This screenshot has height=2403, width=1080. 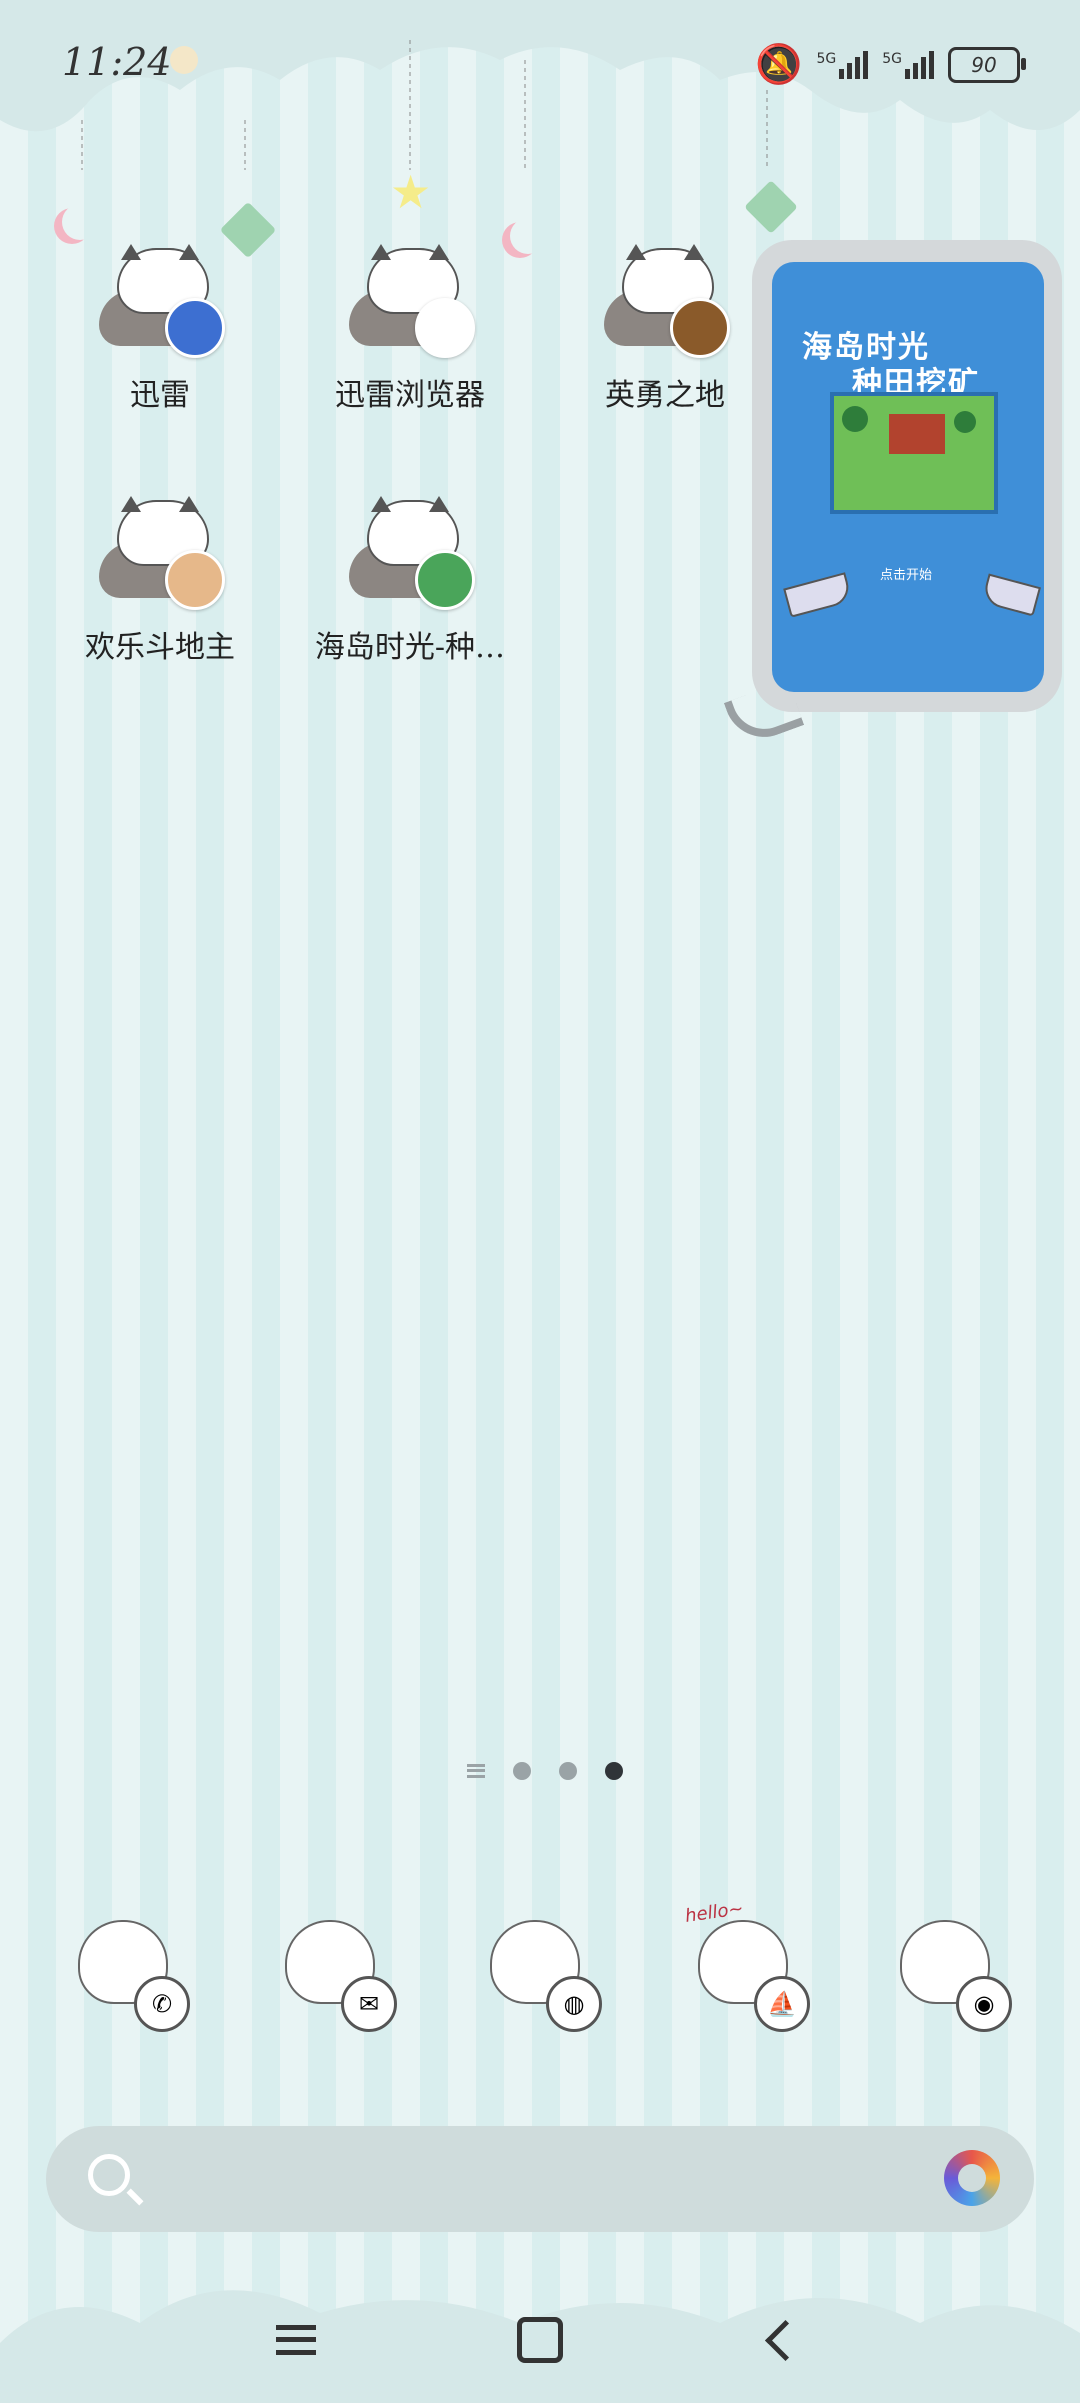 What do you see at coordinates (411, 192) in the screenshot?
I see `star-ornament: ★` at bounding box center [411, 192].